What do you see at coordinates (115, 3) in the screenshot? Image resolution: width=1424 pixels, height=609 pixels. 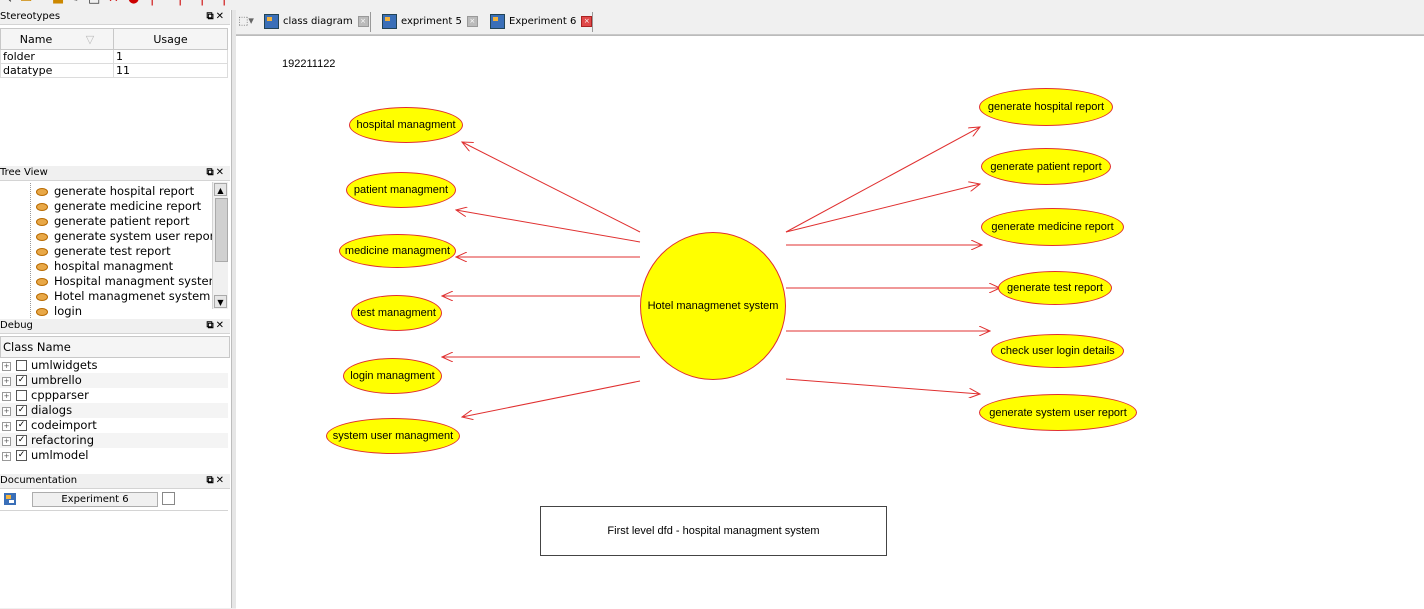 I see `actor-tool-icon: ✕` at bounding box center [115, 3].